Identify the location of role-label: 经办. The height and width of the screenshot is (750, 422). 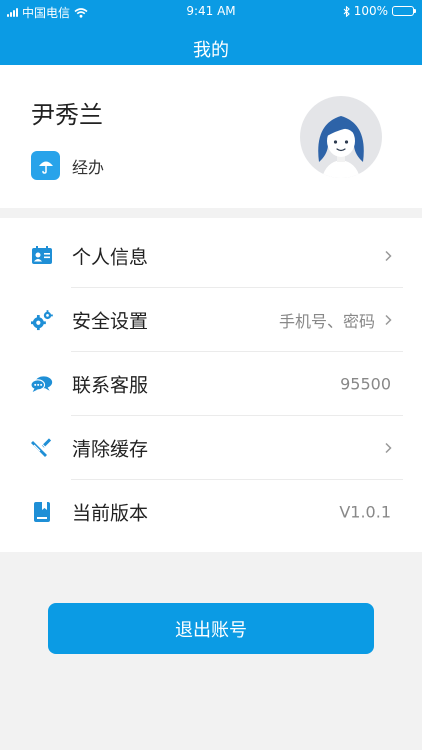
(88, 167).